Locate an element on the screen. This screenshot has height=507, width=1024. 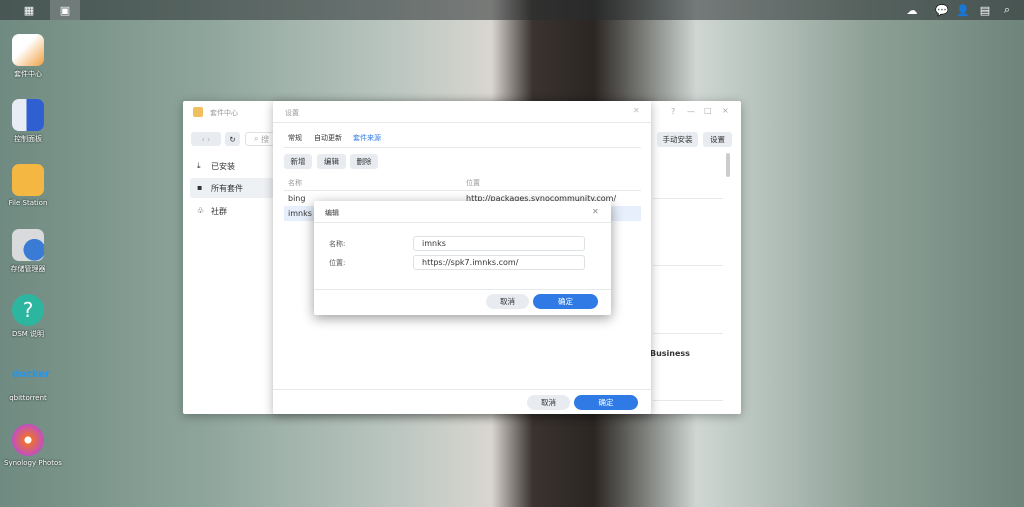
dialog-title: 编辑 is located at coordinates (332, 213).